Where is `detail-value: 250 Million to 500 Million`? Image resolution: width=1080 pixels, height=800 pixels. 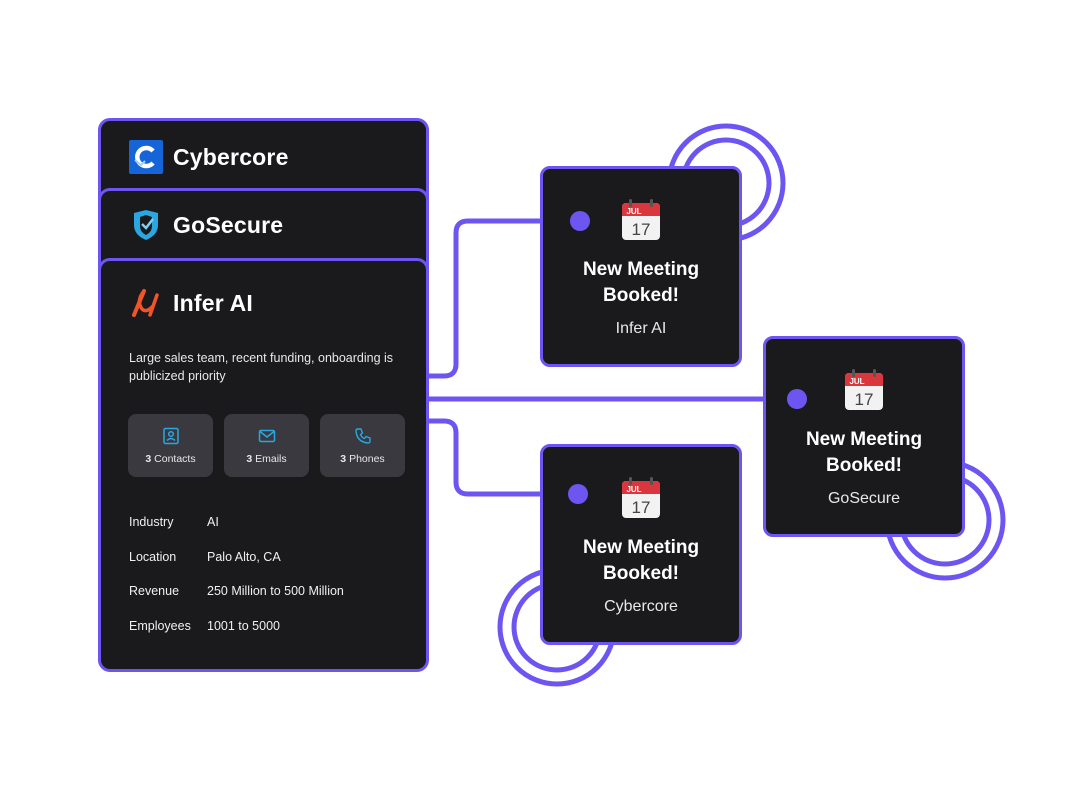 detail-value: 250 Million to 500 Million is located at coordinates (275, 591).